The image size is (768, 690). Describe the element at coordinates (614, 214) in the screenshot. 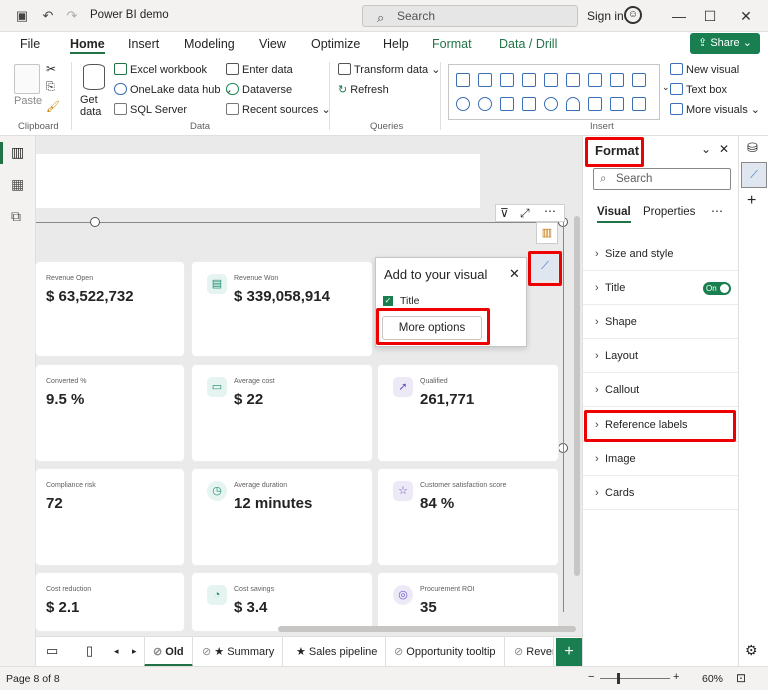

I see `tab-visual: Visual` at that location.